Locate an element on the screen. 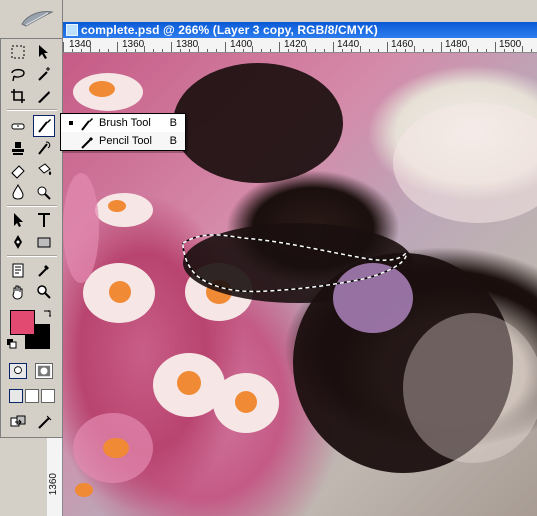  quick-mask-icon is located at coordinates (44, 371).